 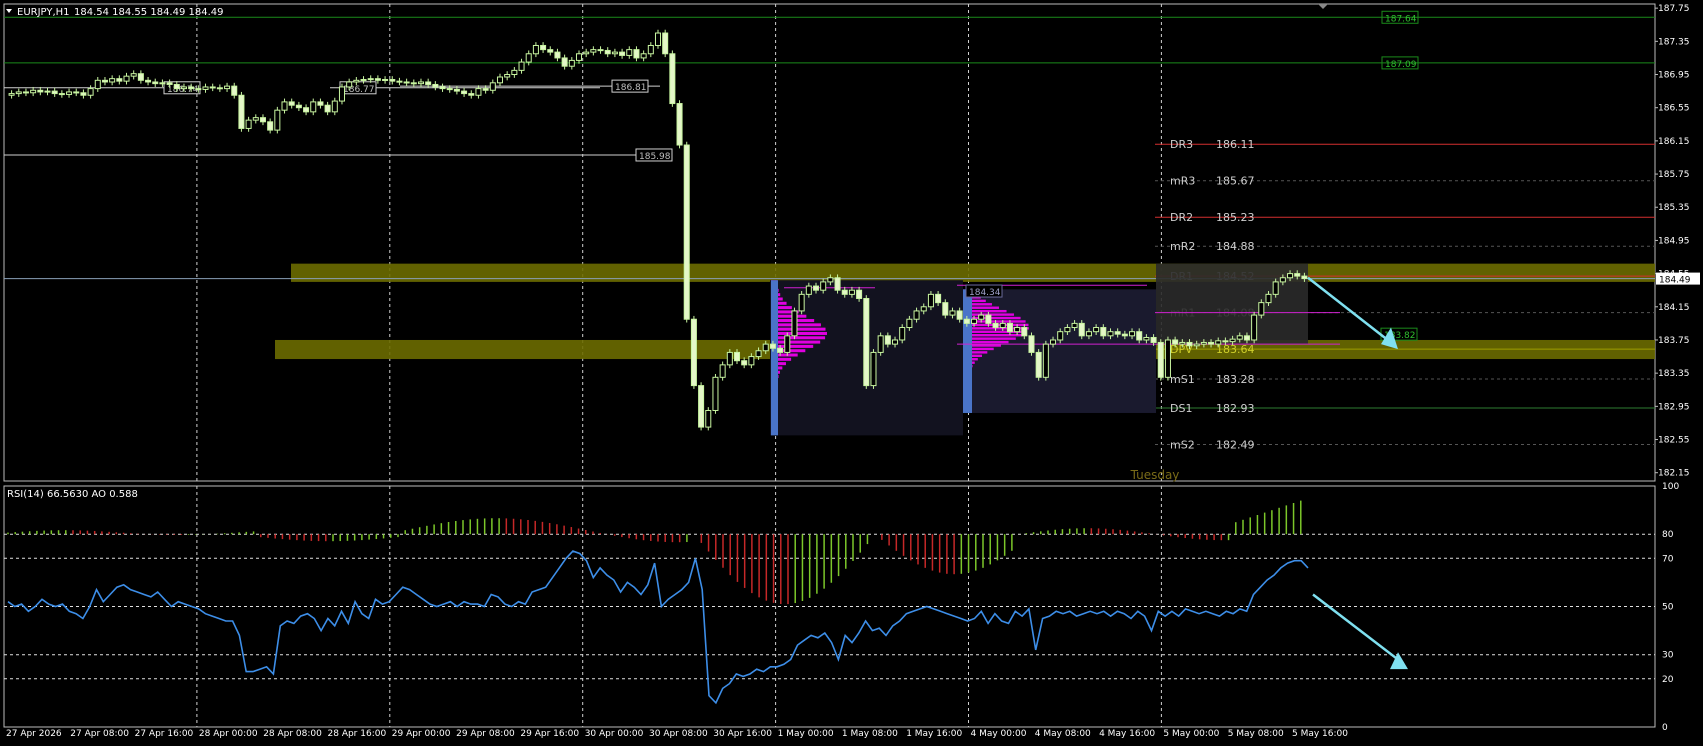 What do you see at coordinates (1181, 217) in the screenshot?
I see `pivot-name-dr2: DR2` at bounding box center [1181, 217].